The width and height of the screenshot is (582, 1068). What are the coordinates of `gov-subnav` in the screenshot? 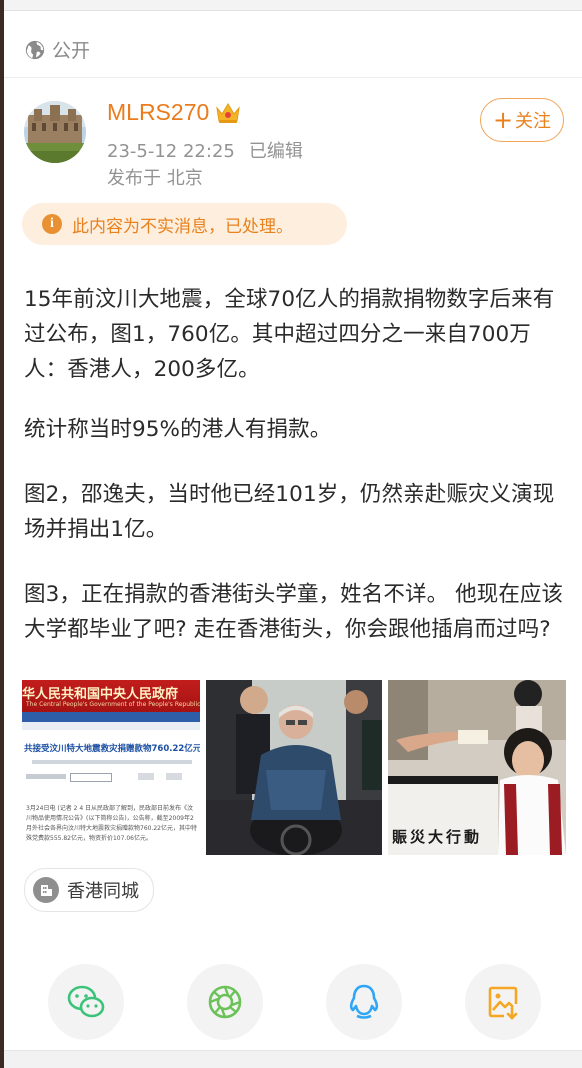 It's located at (111, 726).